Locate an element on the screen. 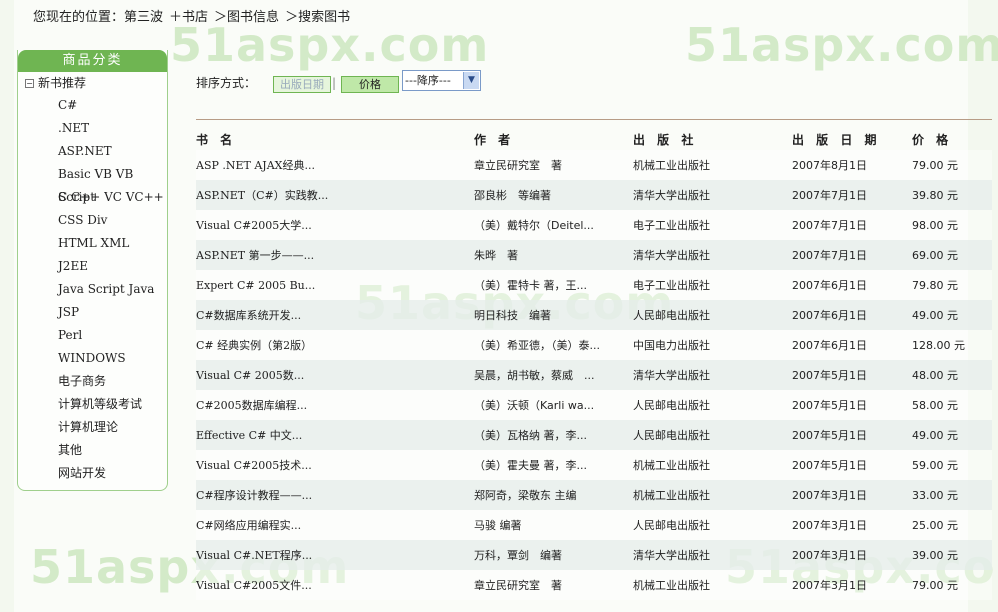 Image resolution: width=998 pixels, height=612 pixels. header-title: 书 名 is located at coordinates (335, 139).